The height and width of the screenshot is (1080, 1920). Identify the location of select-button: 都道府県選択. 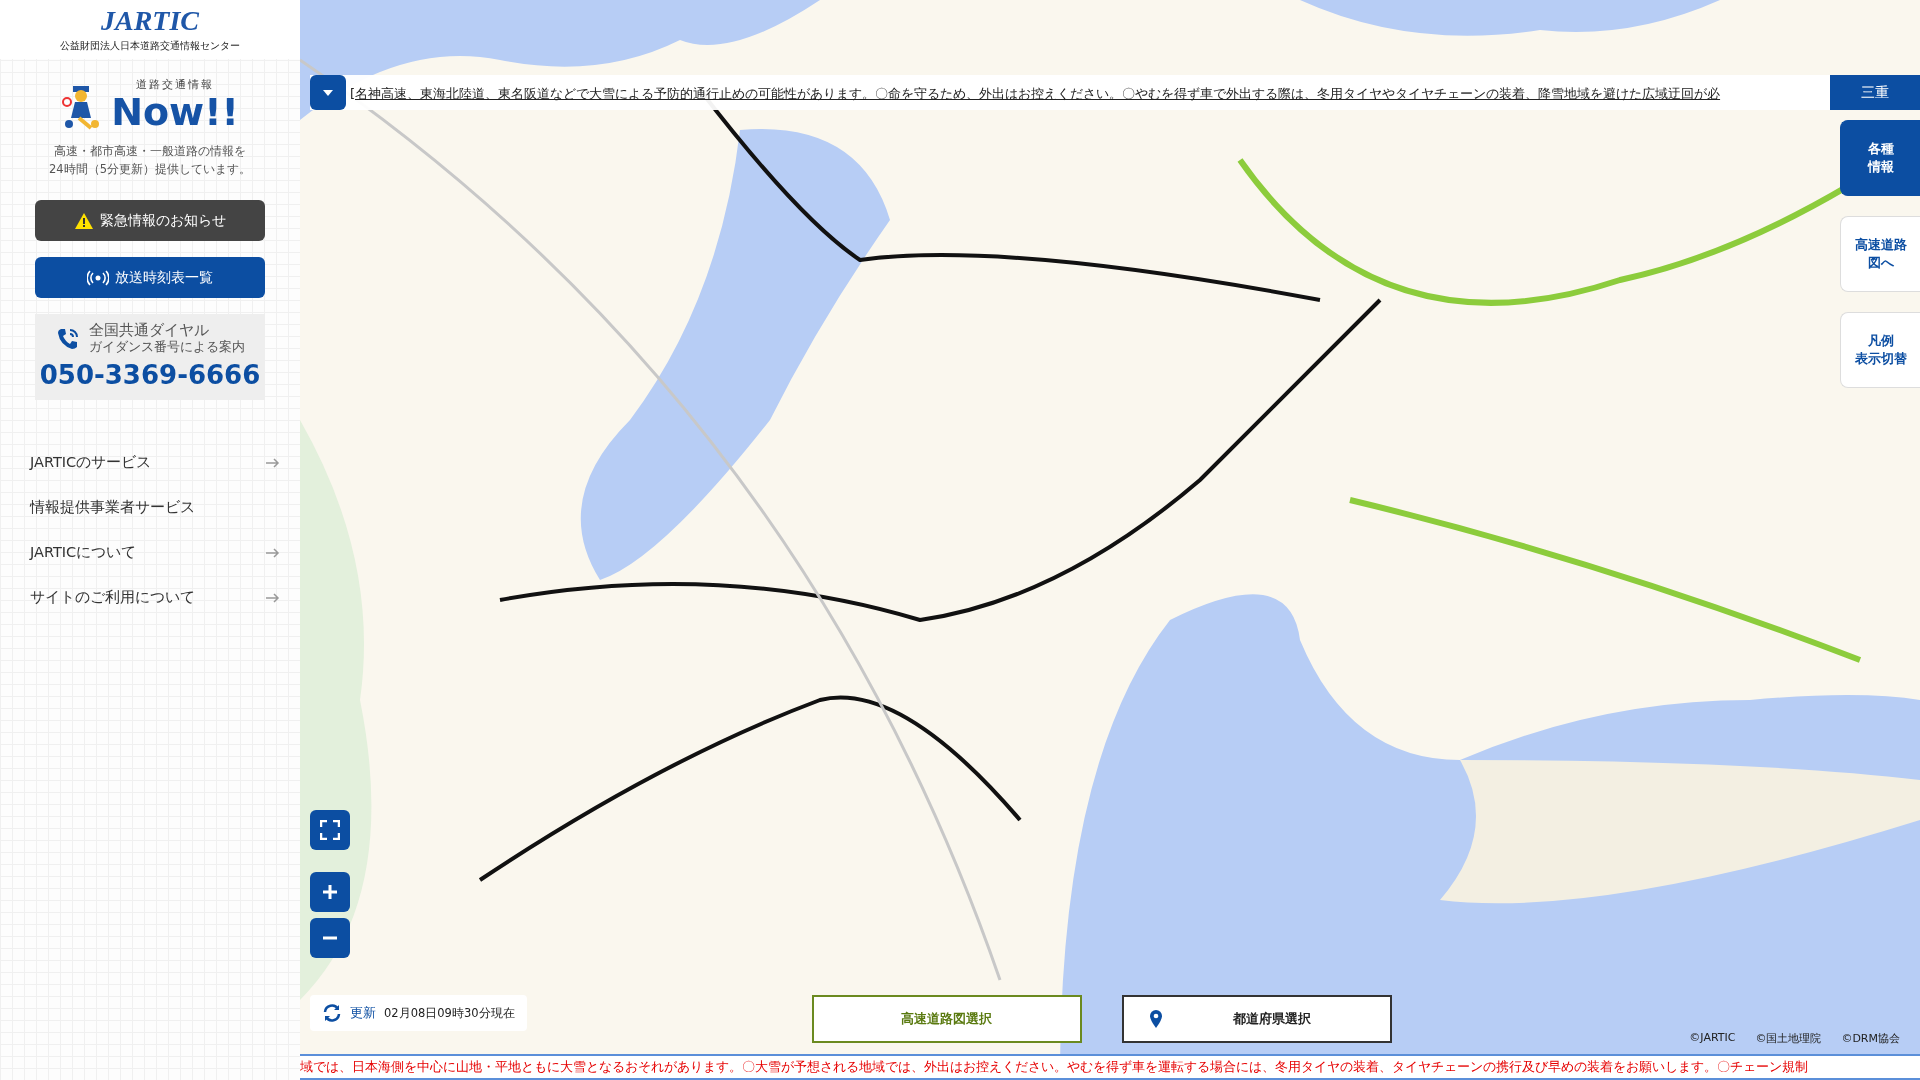
(1256, 1019).